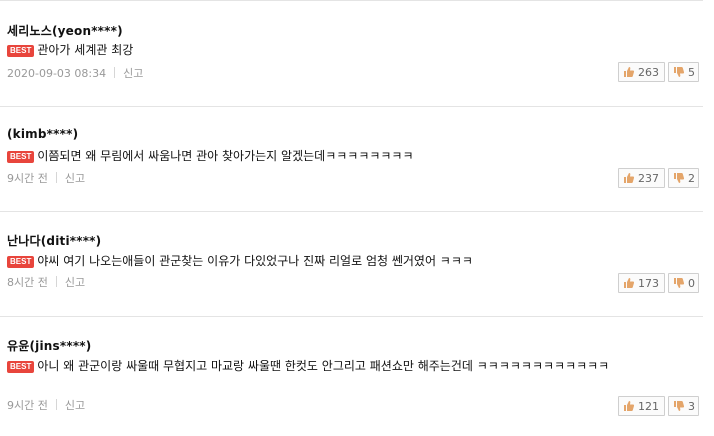  What do you see at coordinates (648, 406) in the screenshot?
I see `like-count: 121` at bounding box center [648, 406].